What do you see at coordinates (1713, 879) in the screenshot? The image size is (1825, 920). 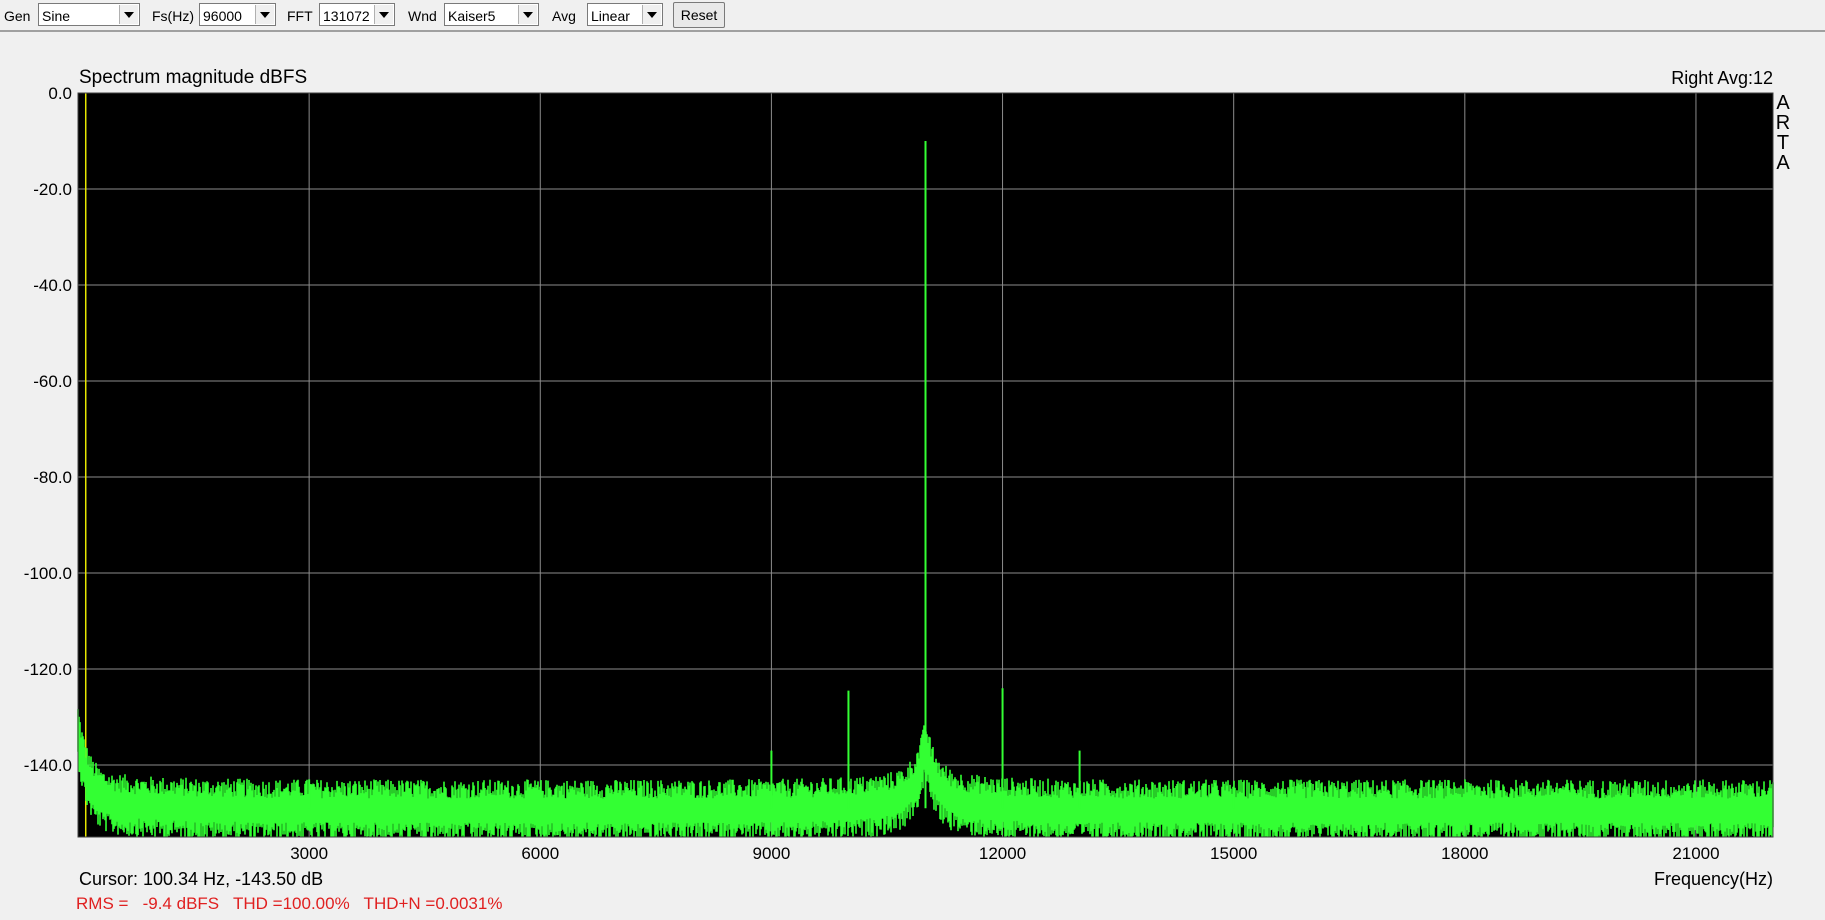 I see `x-axis-label: Frequency(Hz)` at bounding box center [1713, 879].